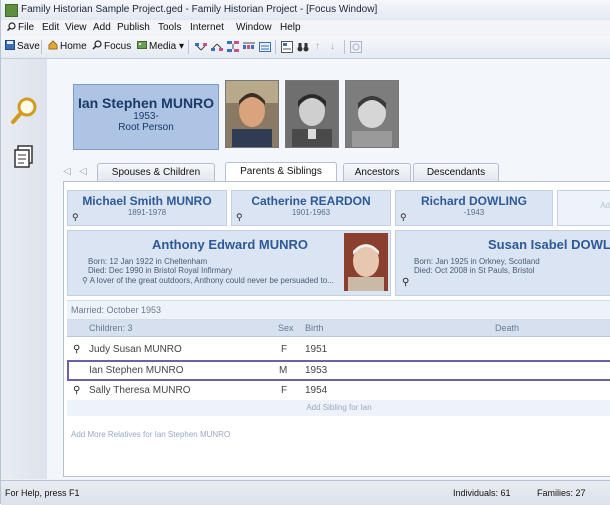 This screenshot has height=505, width=610. What do you see at coordinates (11, 28) in the screenshot?
I see `menu-file-icon` at bounding box center [11, 28].